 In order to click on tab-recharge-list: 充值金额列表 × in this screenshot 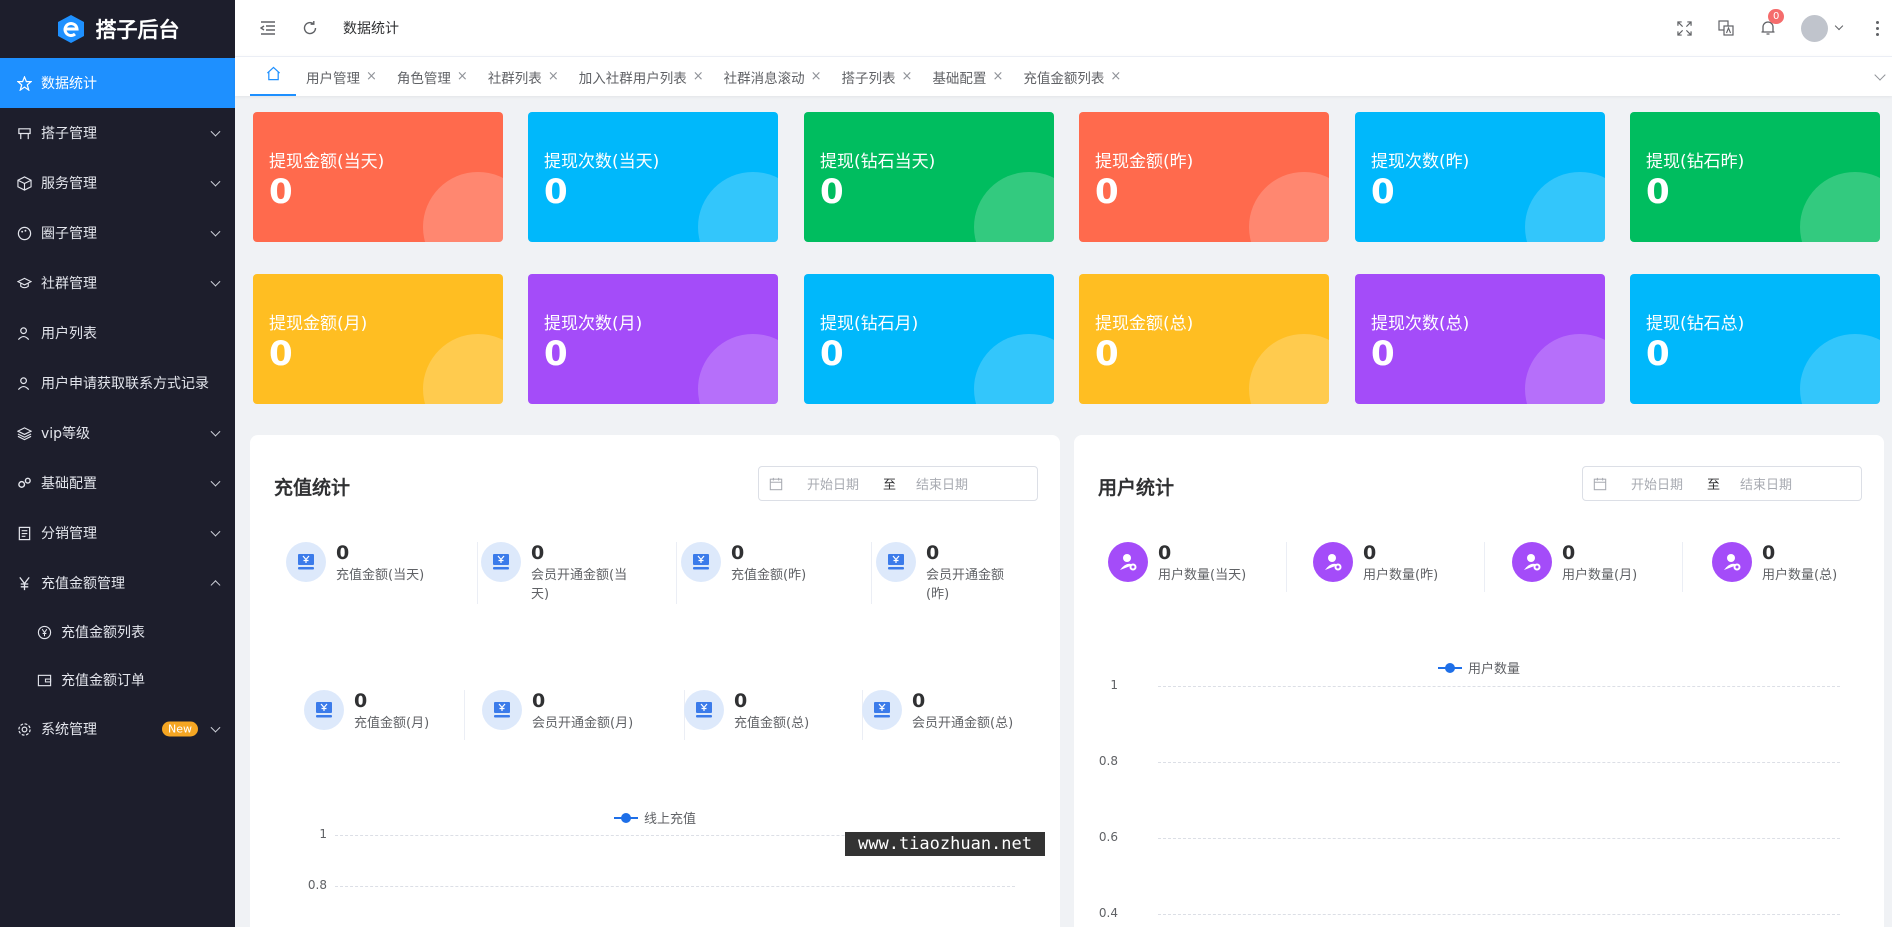, I will do `click(1072, 77)`.